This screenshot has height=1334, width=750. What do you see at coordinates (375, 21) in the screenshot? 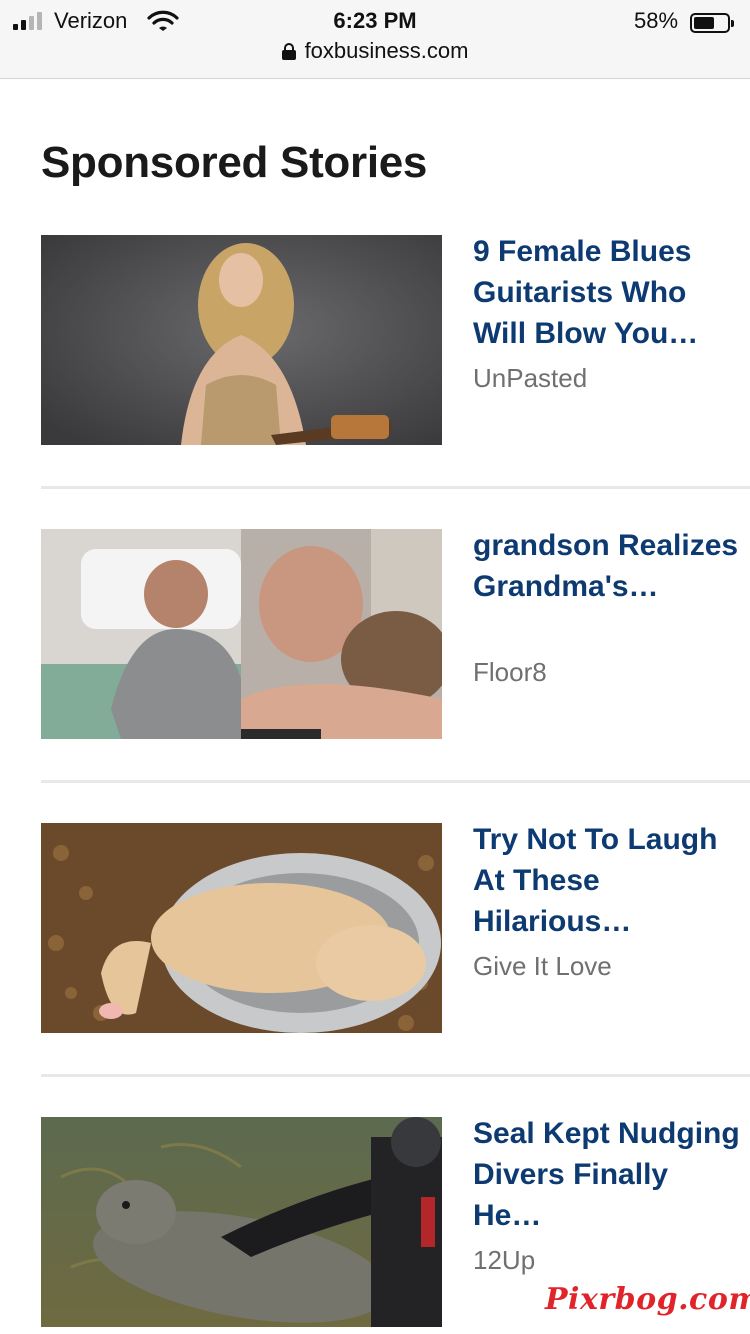
I see `status-bar: Verizon 6:23 PM 58%` at bounding box center [375, 21].